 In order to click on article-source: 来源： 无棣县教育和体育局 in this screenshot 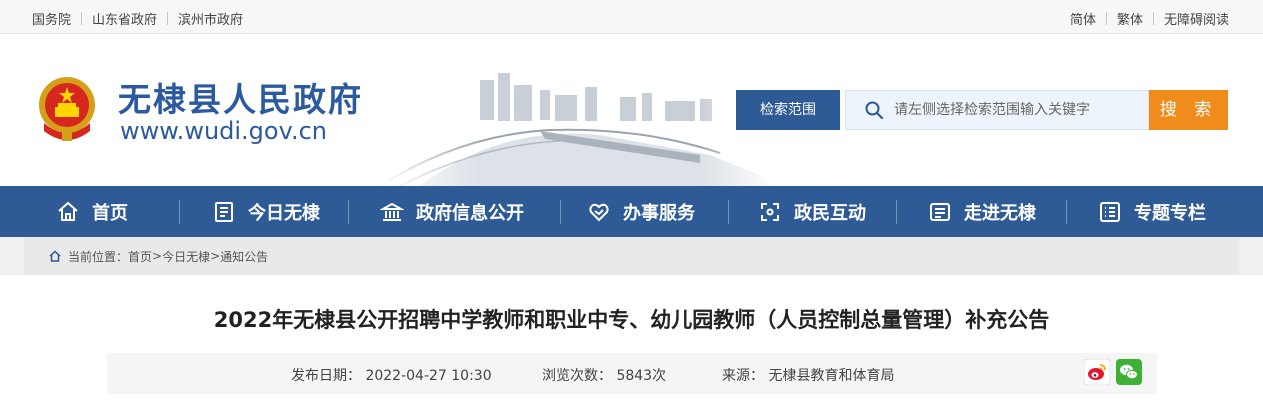, I will do `click(808, 376)`.